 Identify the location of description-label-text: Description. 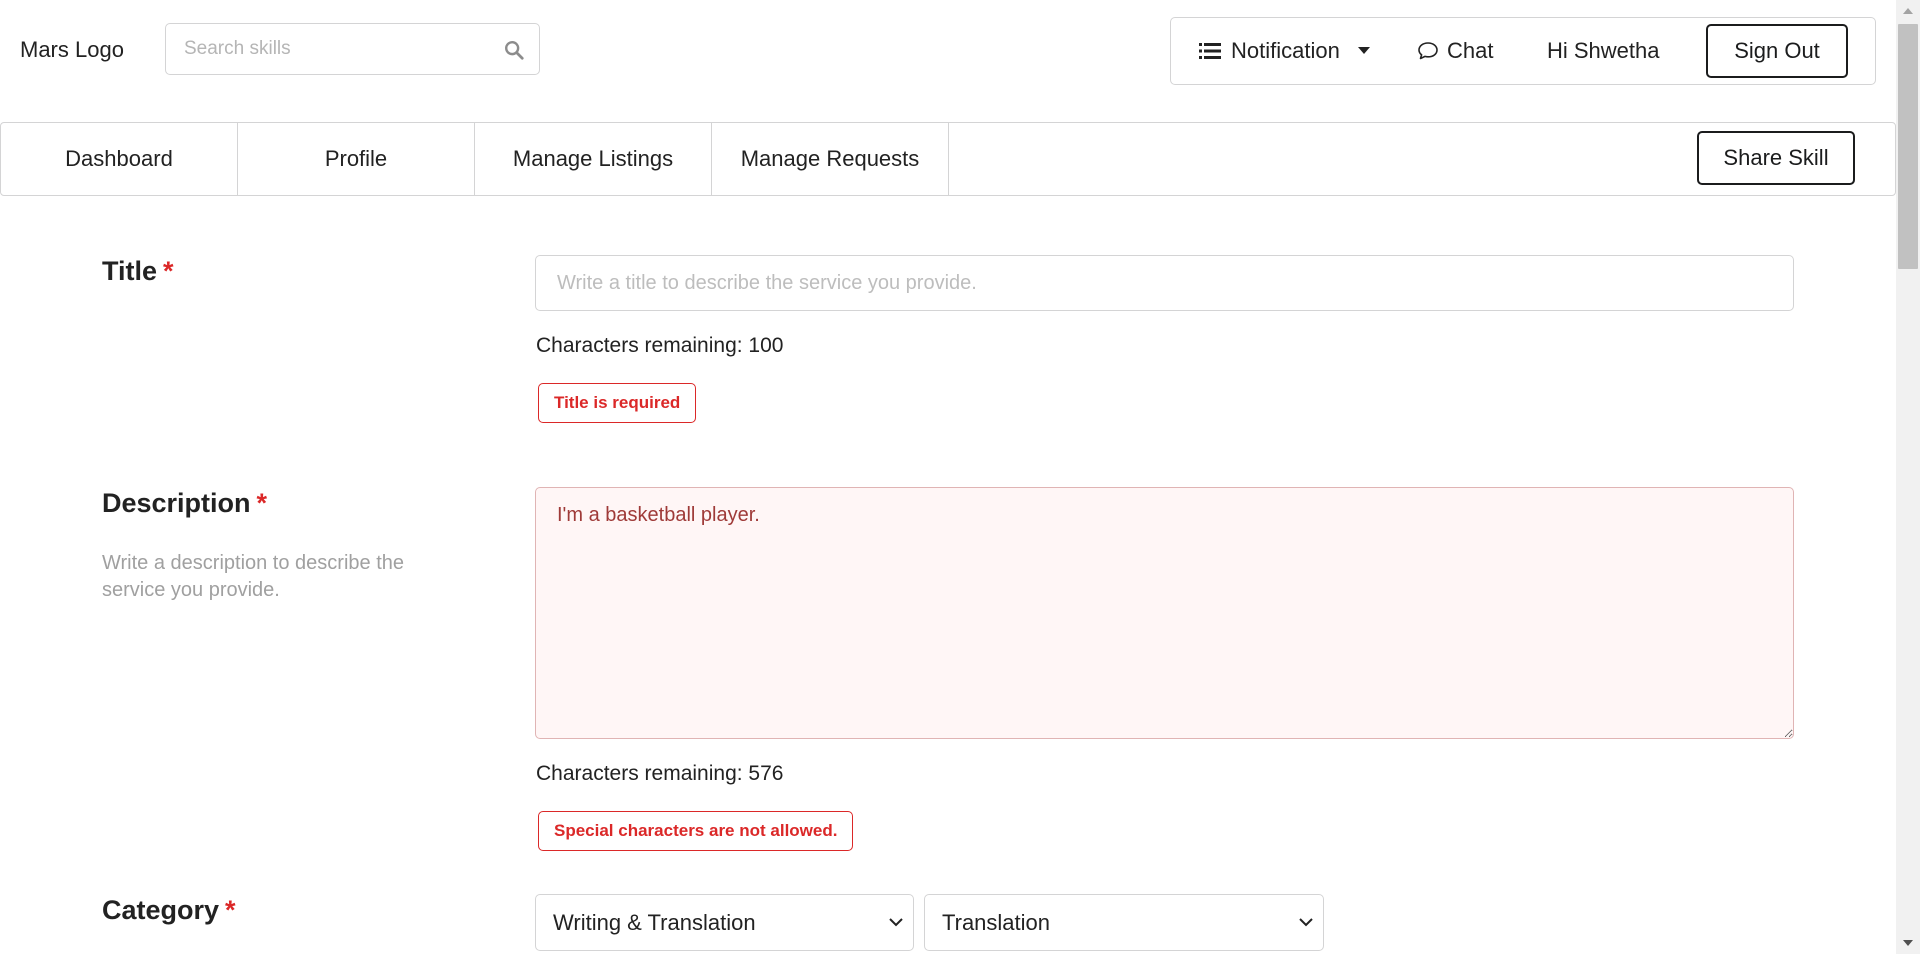
(176, 503).